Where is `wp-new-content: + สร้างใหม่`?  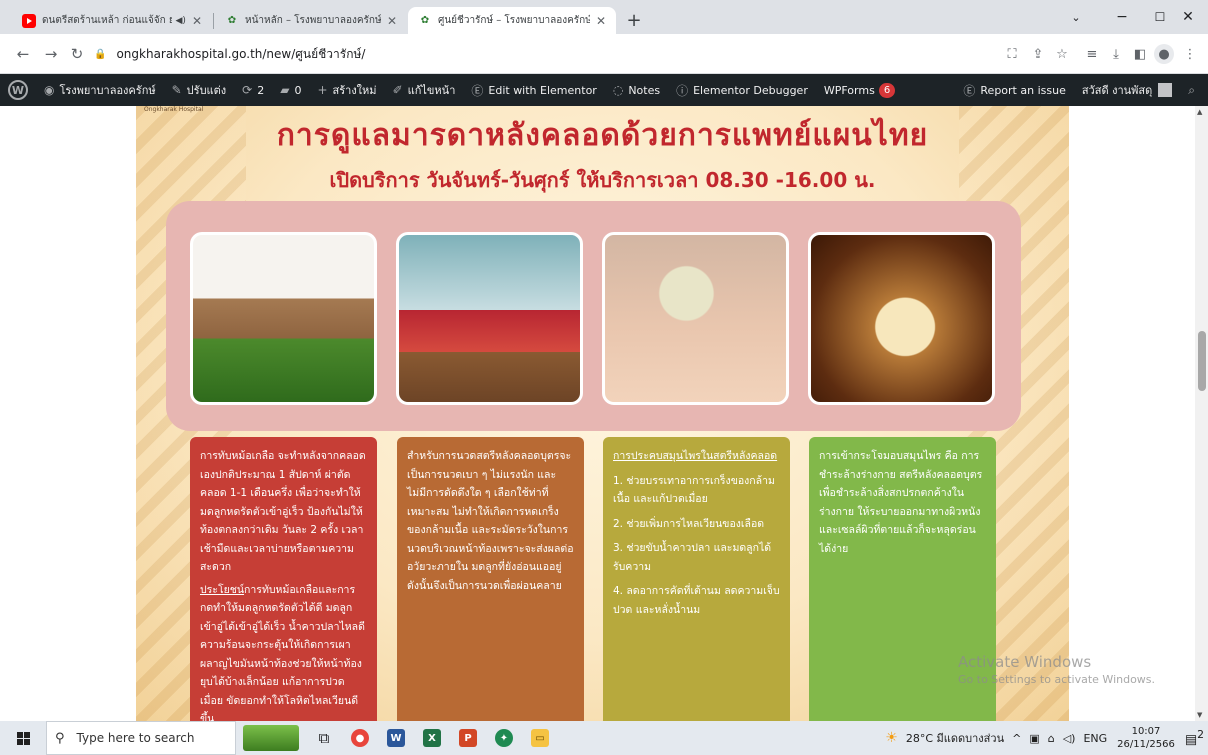
wp-new-content: + สร้างใหม่ is located at coordinates (346, 90).